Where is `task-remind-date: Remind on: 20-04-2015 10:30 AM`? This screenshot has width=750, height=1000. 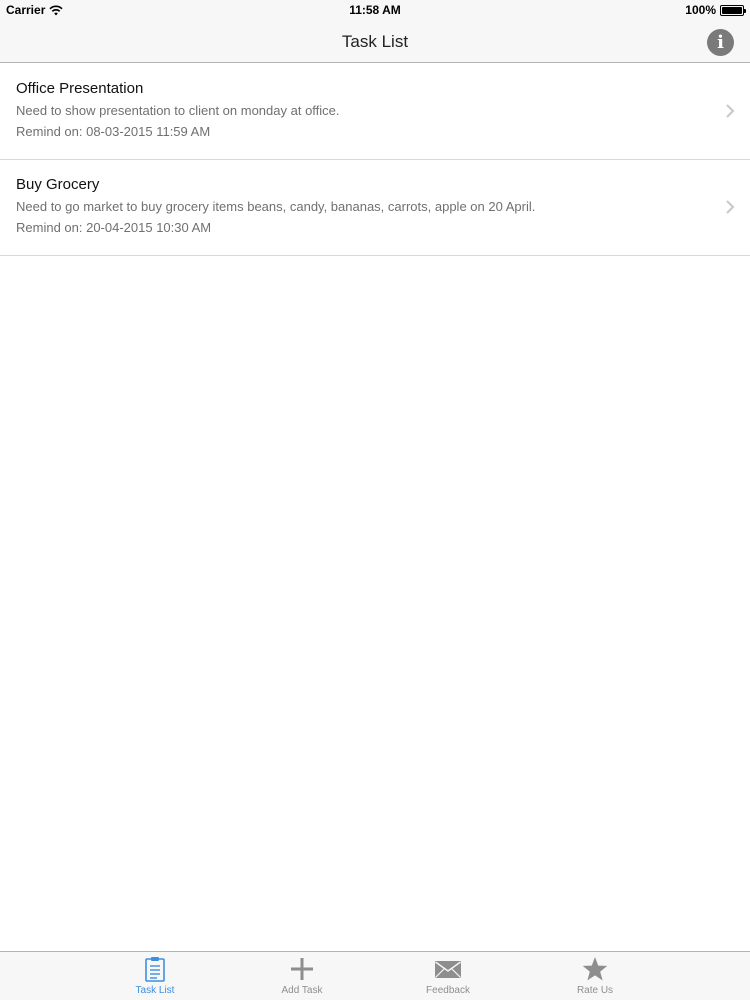 task-remind-date: Remind on: 20-04-2015 10:30 AM is located at coordinates (114, 227).